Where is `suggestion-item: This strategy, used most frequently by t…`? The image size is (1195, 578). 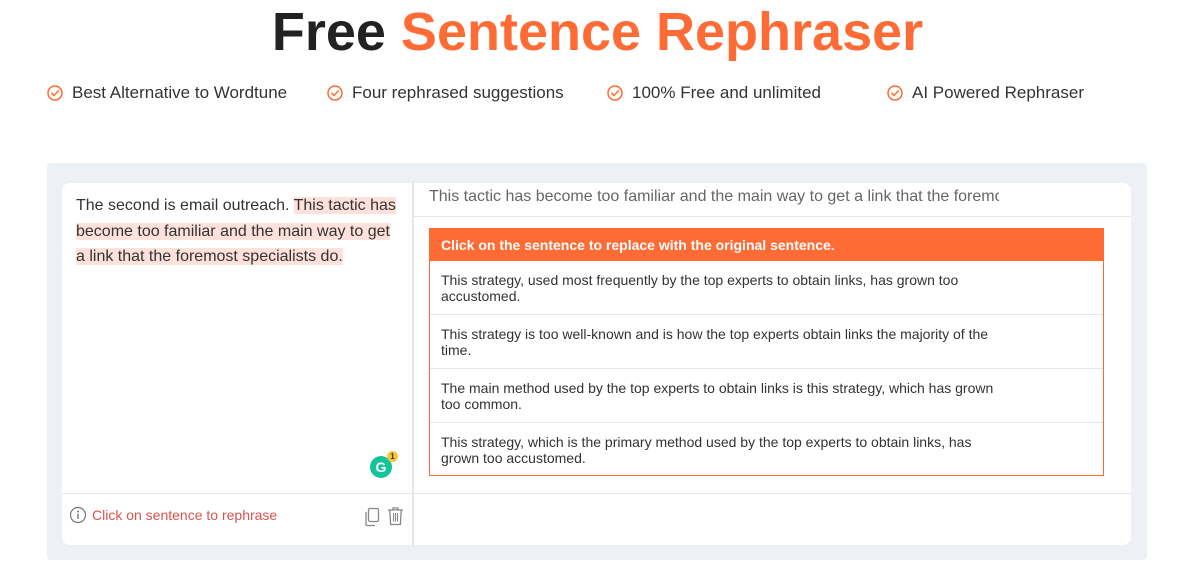 suggestion-item: This strategy, used most frequently by t… is located at coordinates (766, 288).